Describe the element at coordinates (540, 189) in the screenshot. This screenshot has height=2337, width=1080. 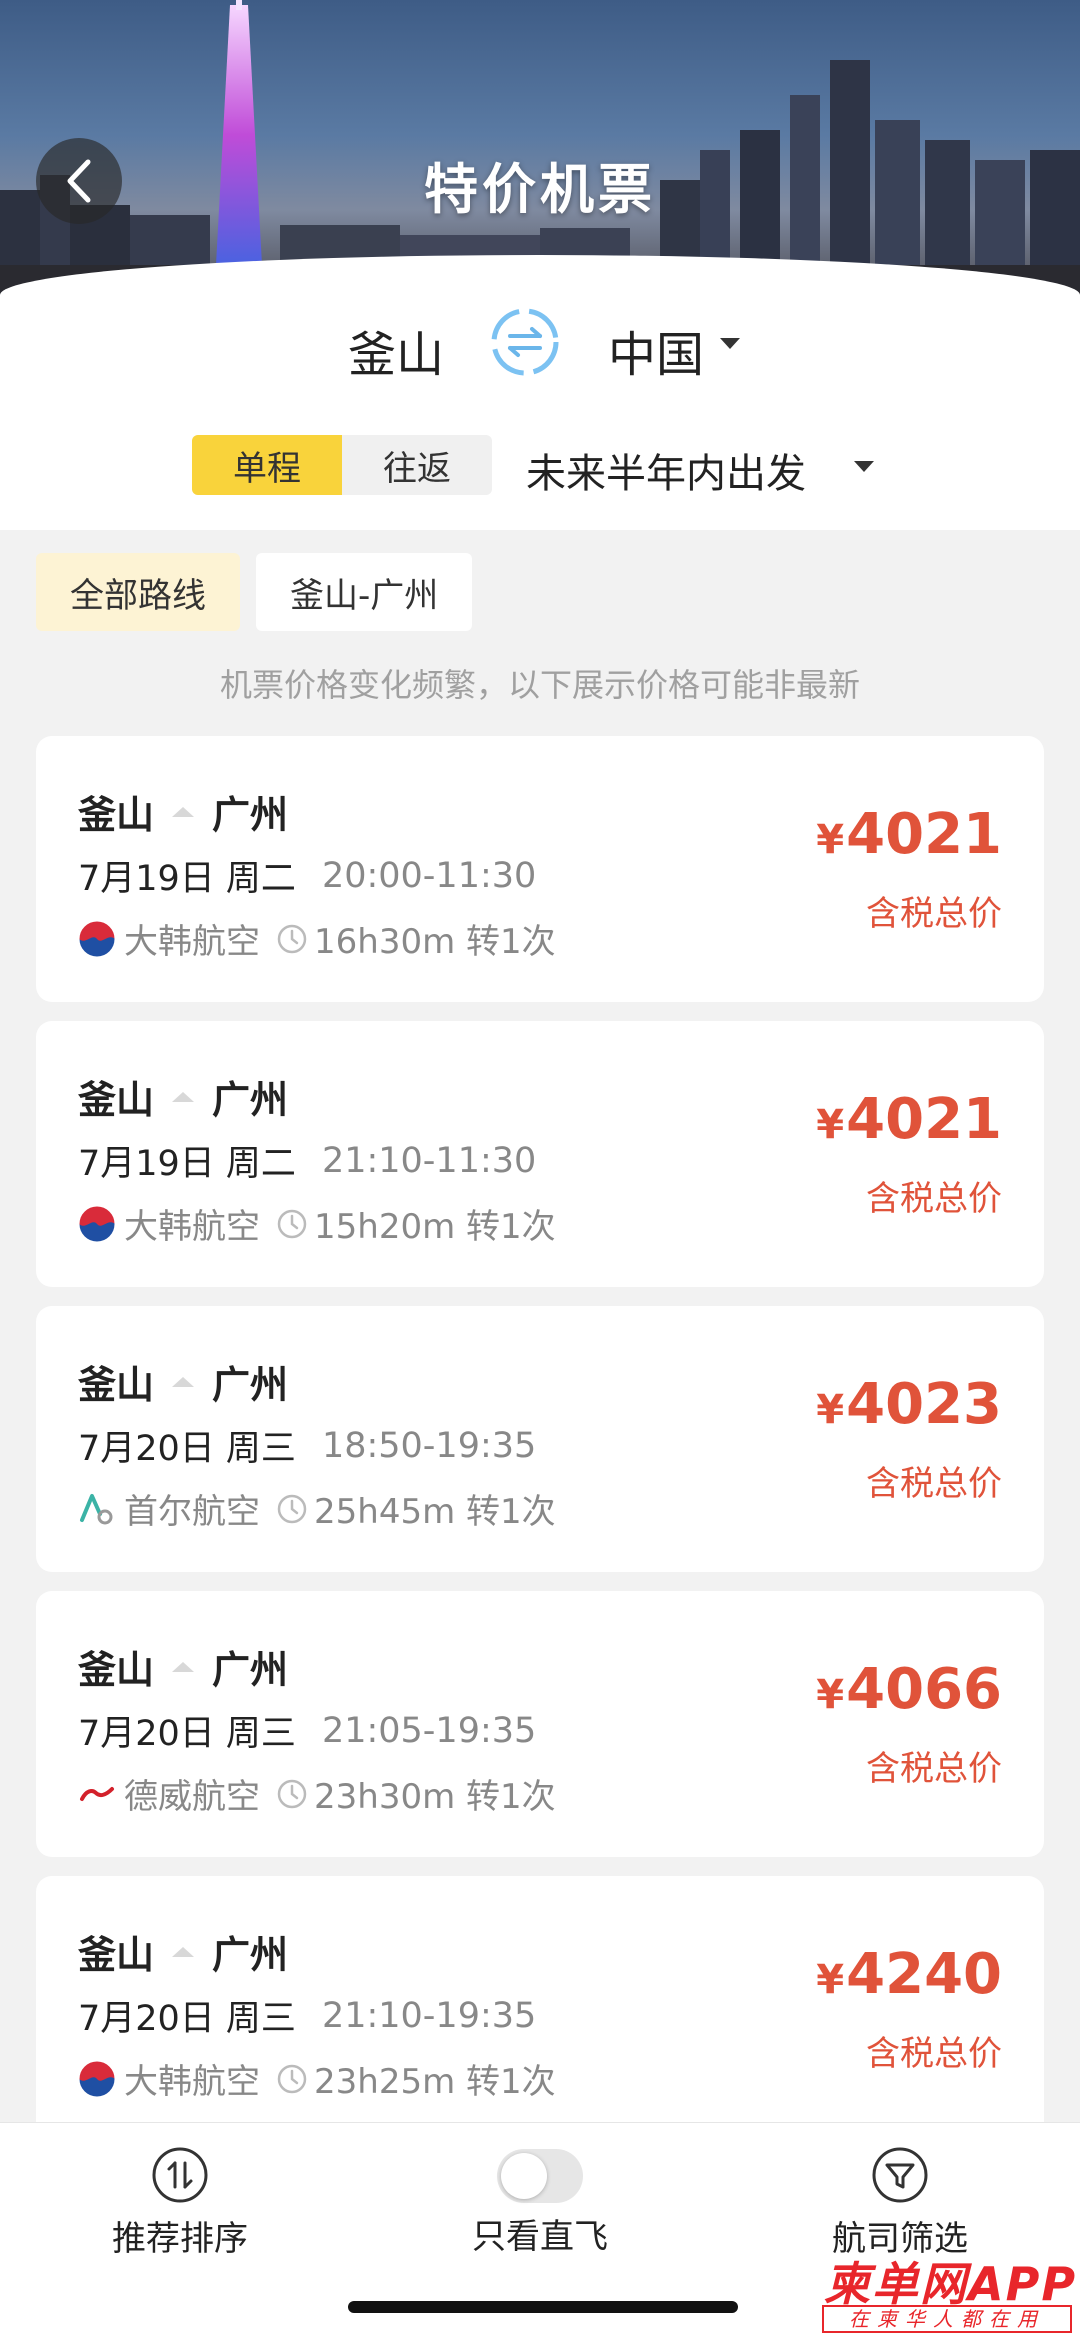
I see `page-title: 特价机票` at that location.